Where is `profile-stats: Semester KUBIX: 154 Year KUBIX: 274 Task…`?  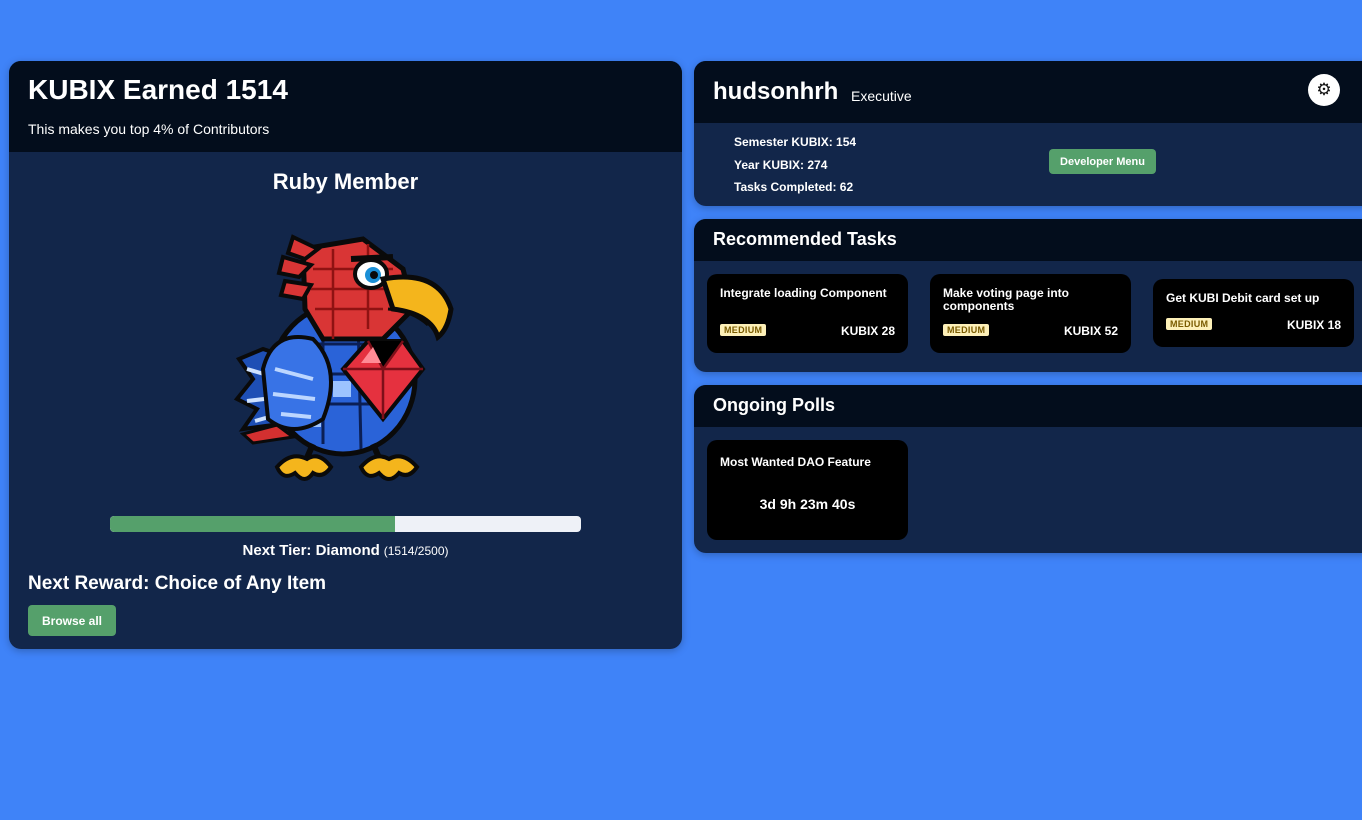
profile-stats: Semester KUBIX: 154 Year KUBIX: 274 Task… is located at coordinates (795, 165).